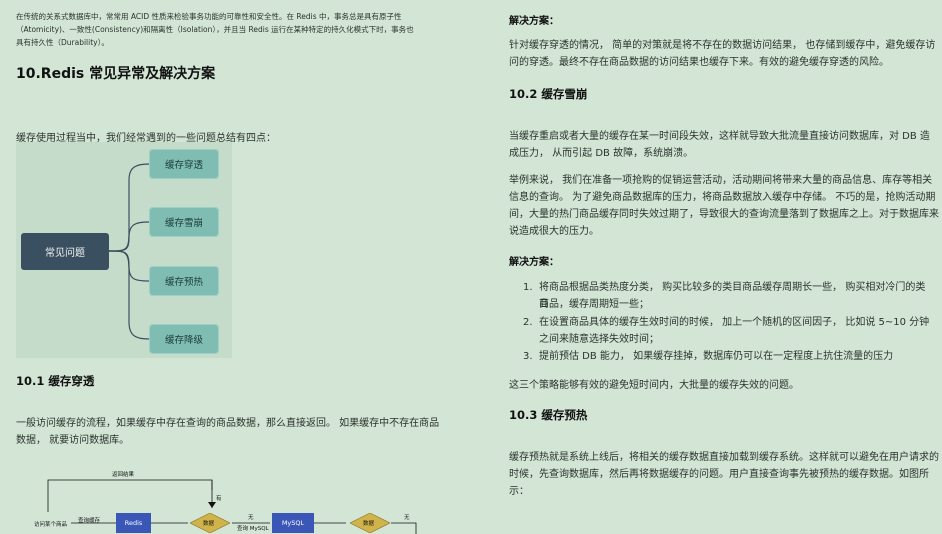 The width and height of the screenshot is (942, 534). What do you see at coordinates (699, 62) in the screenshot?
I see `sol1-line-2: 问的穿透。最终不存在商品数据的访问结果也缓存下来。有效的避免缓存穿透的风险。` at bounding box center [699, 62].